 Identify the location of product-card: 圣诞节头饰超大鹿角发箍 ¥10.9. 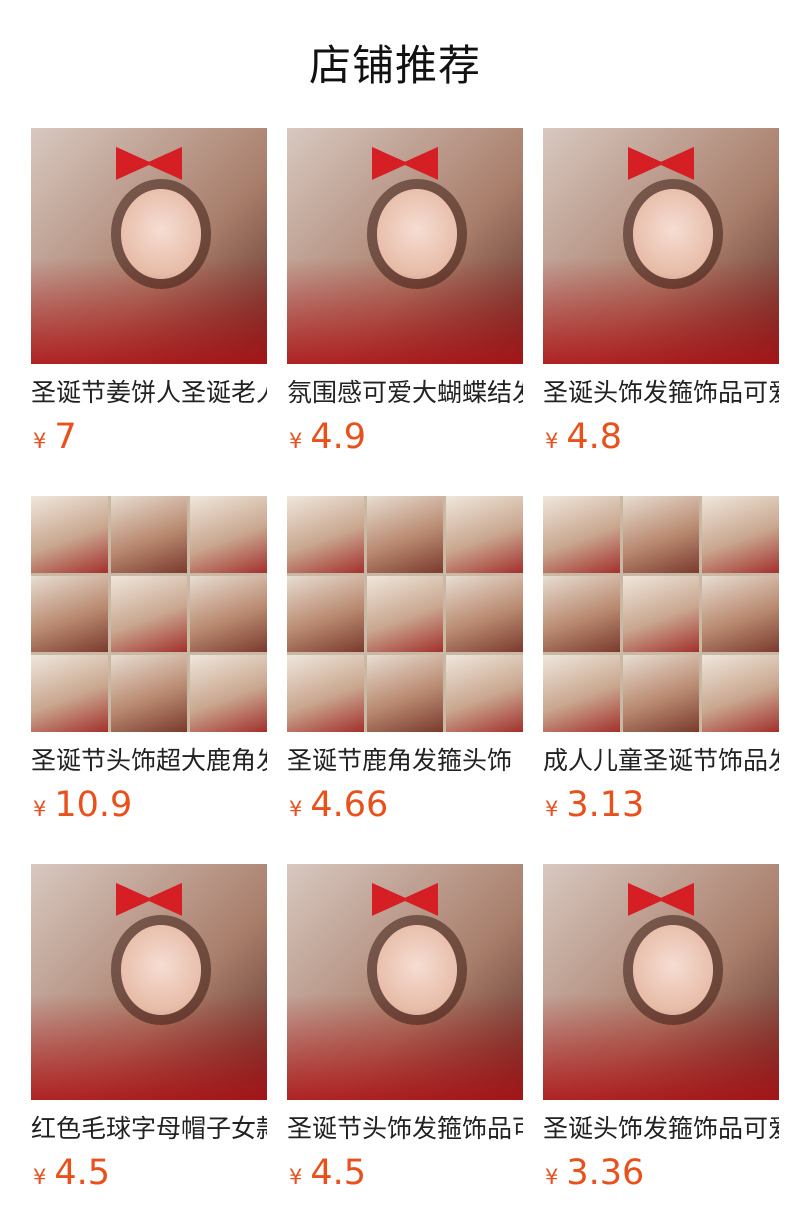
(149, 680).